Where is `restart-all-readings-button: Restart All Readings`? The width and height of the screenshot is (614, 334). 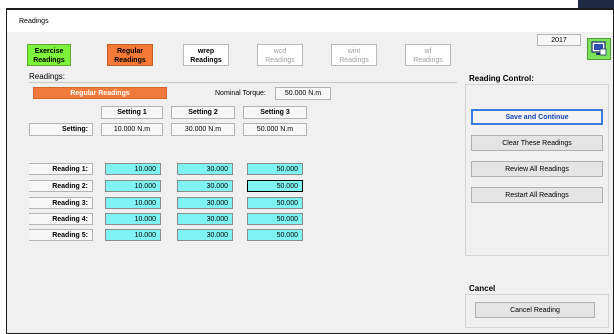 restart-all-readings-button: Restart All Readings is located at coordinates (537, 195).